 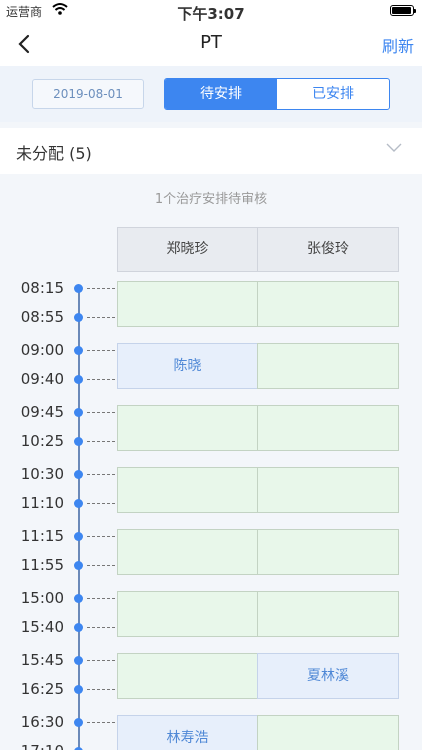 What do you see at coordinates (42, 350) in the screenshot?
I see `slot-start-time: 09:00` at bounding box center [42, 350].